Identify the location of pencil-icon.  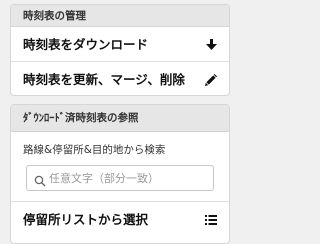
(211, 78).